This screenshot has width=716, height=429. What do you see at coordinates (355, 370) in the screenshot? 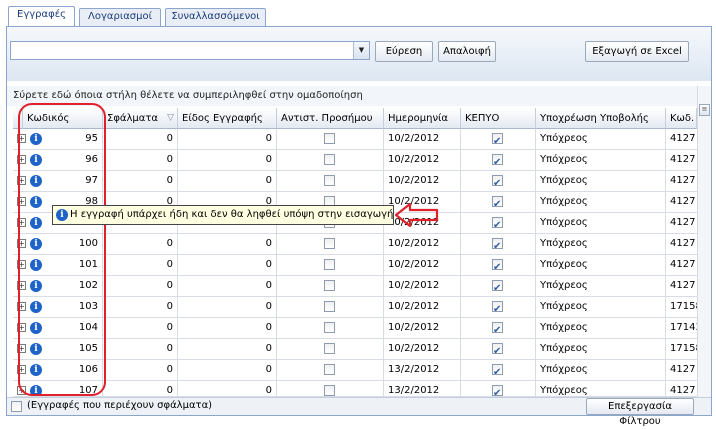
I see `table-row: +i1060013/2/2012Υπόχρεος4127` at bounding box center [355, 370].